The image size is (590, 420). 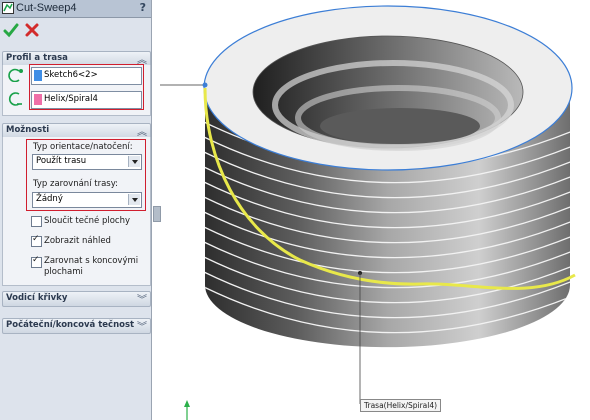 What do you see at coordinates (70, 325) in the screenshot?
I see `section-title: Počáteční/koncová tečnost` at bounding box center [70, 325].